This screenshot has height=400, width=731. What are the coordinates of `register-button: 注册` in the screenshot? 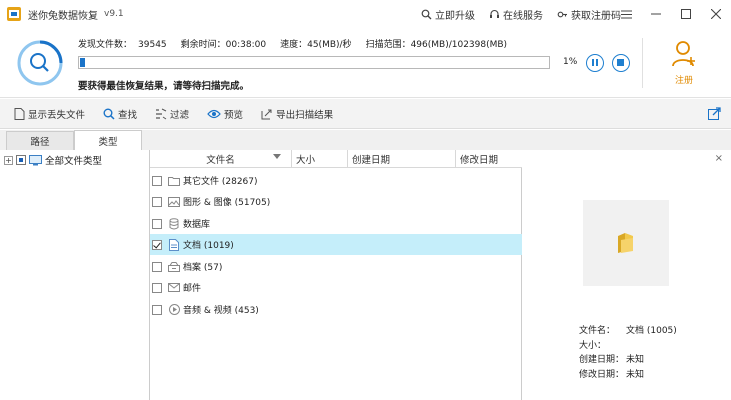 It's located at (684, 64).